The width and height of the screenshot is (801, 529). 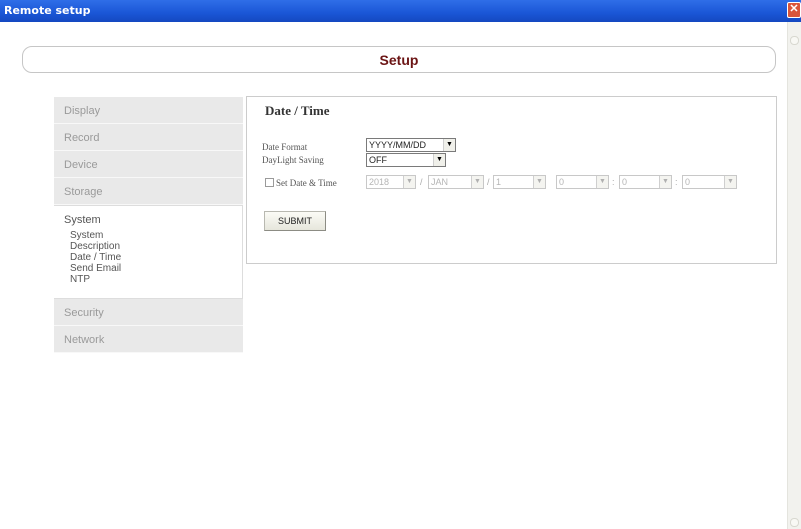 What do you see at coordinates (519, 182) in the screenshot?
I see `day-select: 1 ▼` at bounding box center [519, 182].